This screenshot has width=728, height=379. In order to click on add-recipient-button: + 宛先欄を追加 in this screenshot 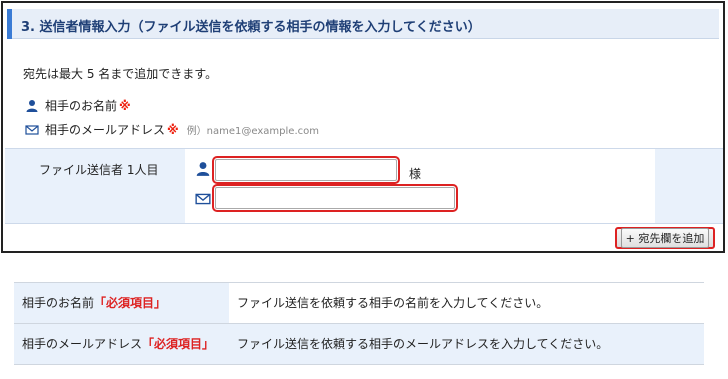, I will do `click(665, 238)`.